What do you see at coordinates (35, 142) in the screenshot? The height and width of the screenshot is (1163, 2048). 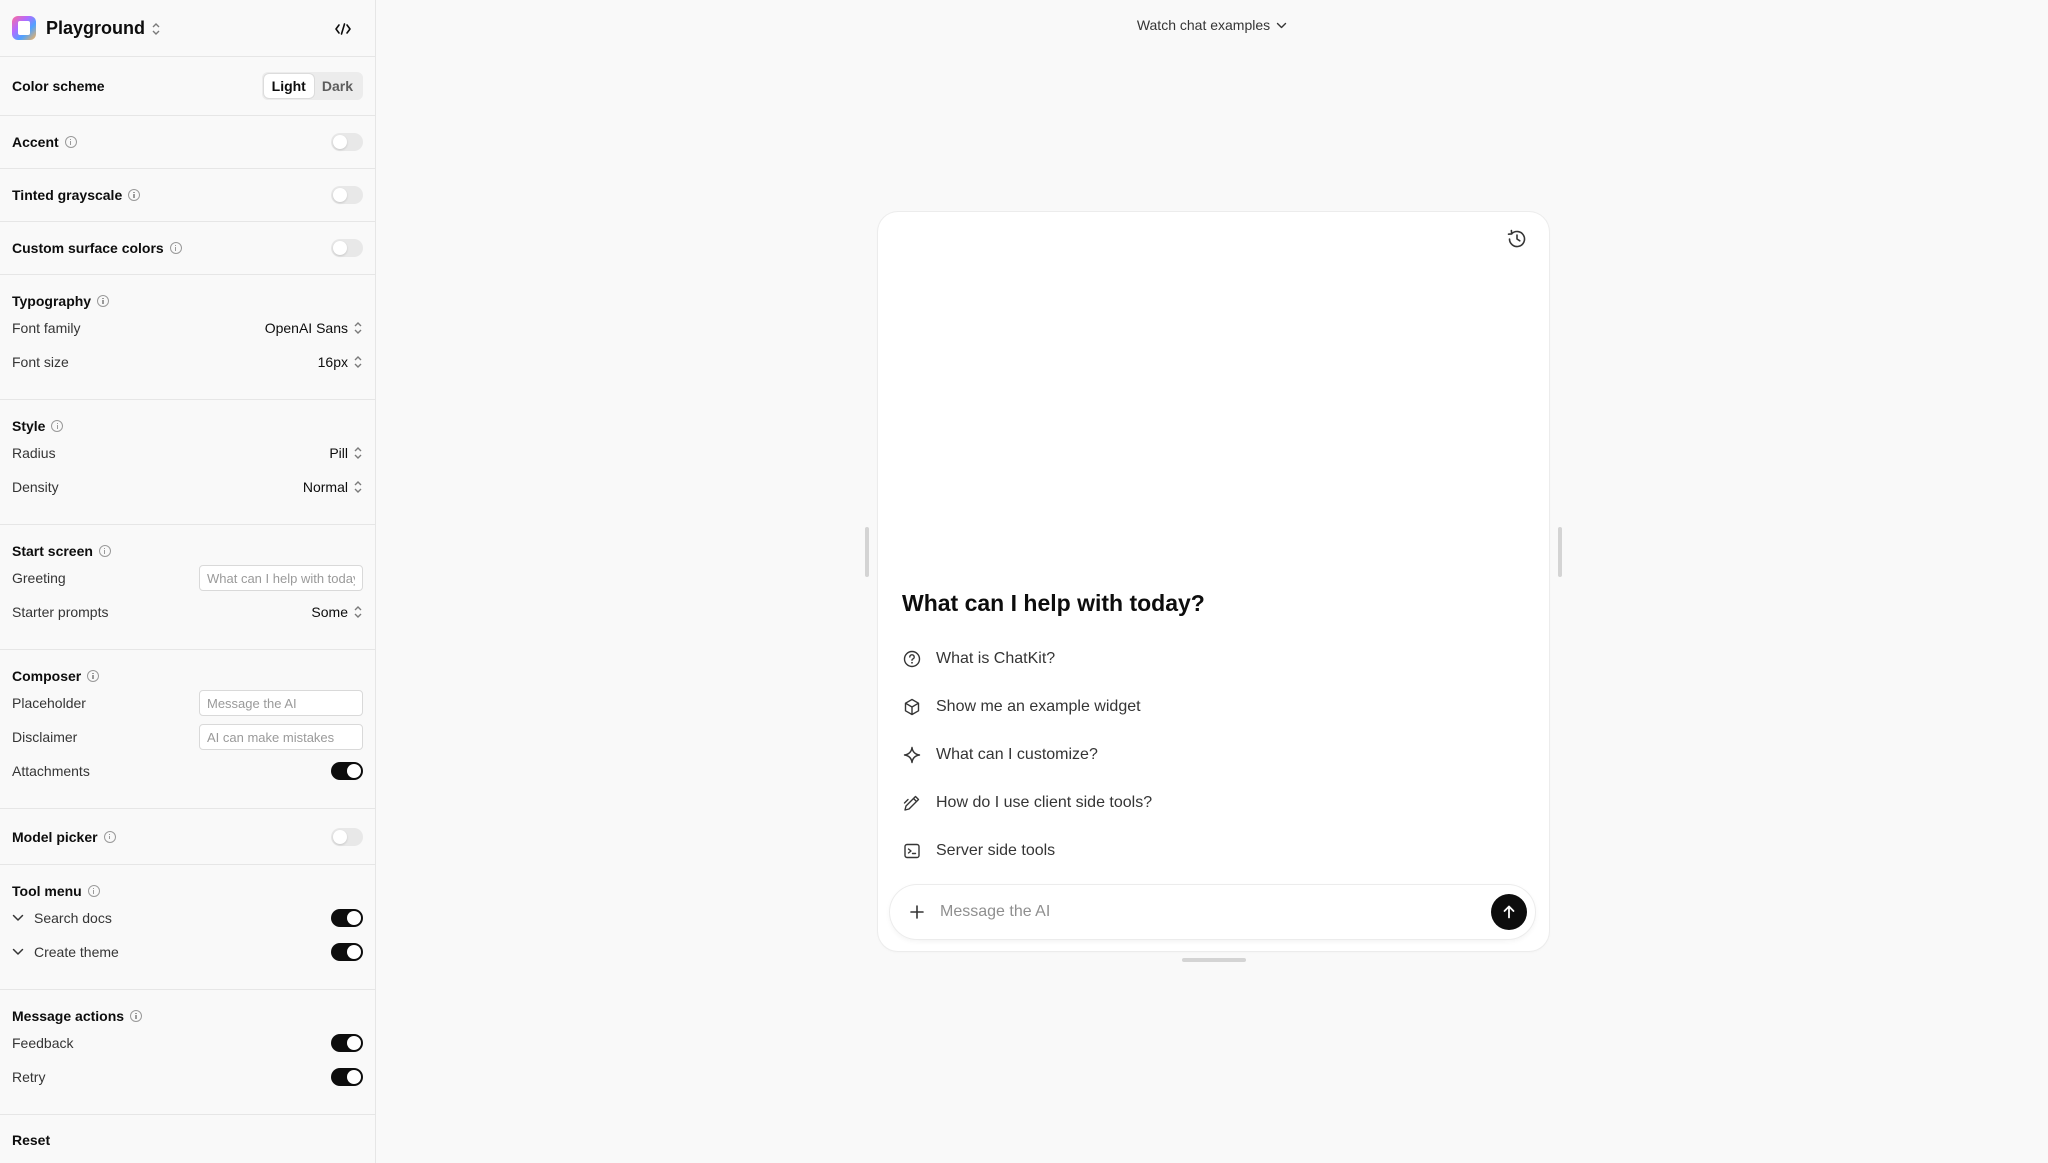 I see `accent-label: Accent` at bounding box center [35, 142].